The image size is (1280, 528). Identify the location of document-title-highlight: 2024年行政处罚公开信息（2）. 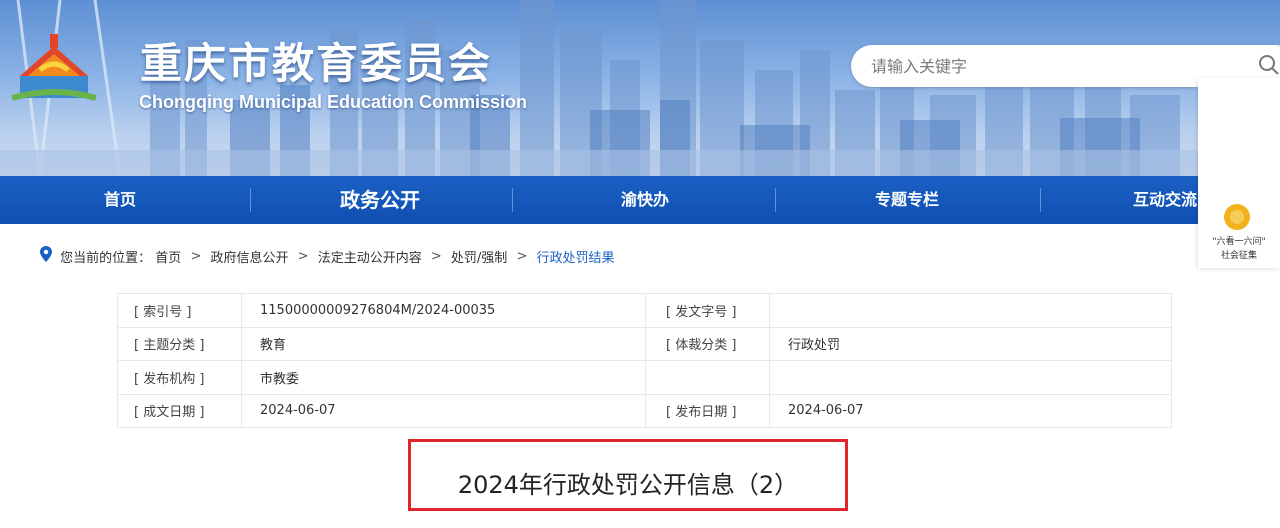
(628, 475).